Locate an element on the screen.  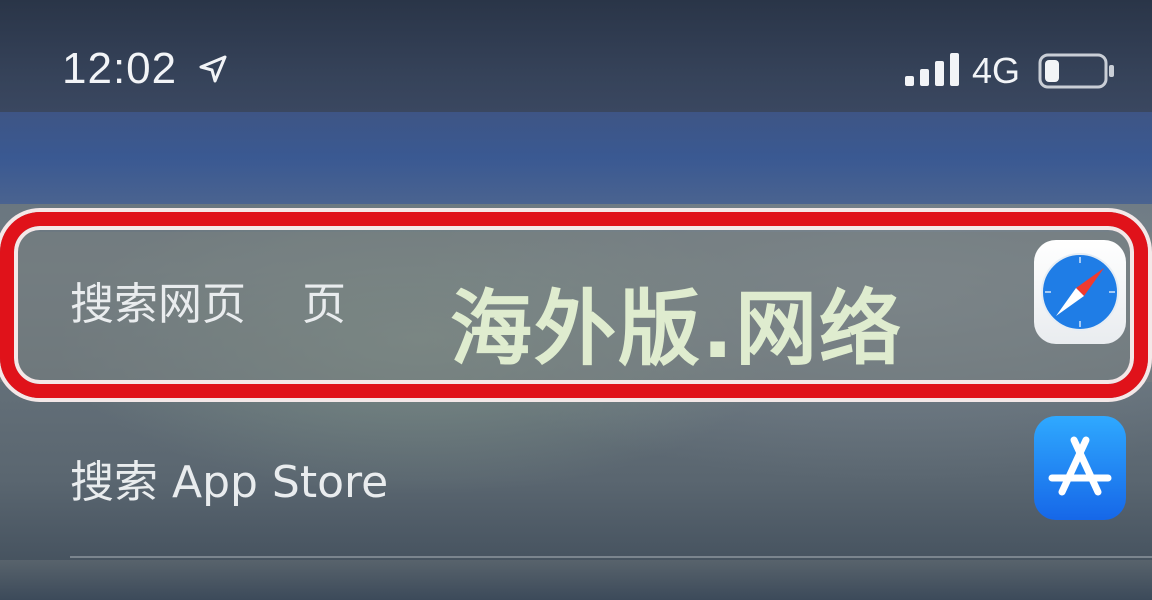
cellular-signal-icon is located at coordinates (932, 69).